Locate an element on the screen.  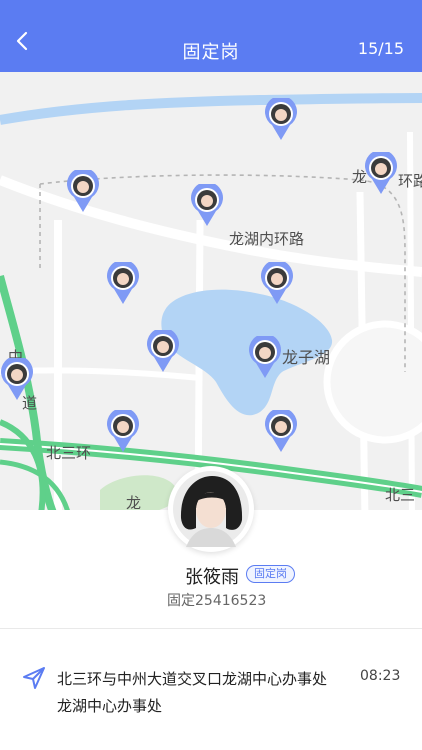
map-label-road-inner: 龙湖内环路 is located at coordinates (267, 239).